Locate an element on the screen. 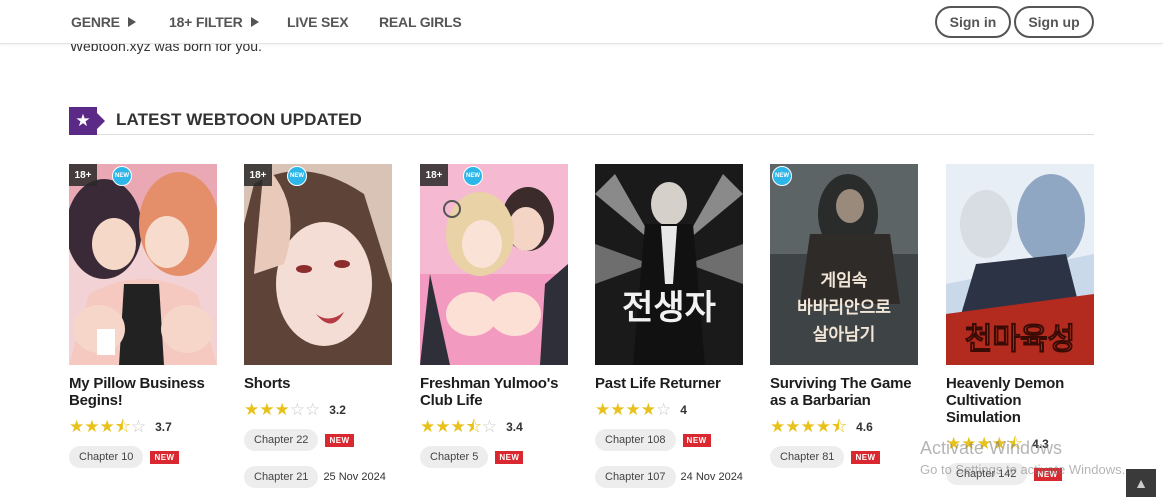 This screenshot has height=500, width=1163. sign-in-button: Sign in is located at coordinates (973, 22).